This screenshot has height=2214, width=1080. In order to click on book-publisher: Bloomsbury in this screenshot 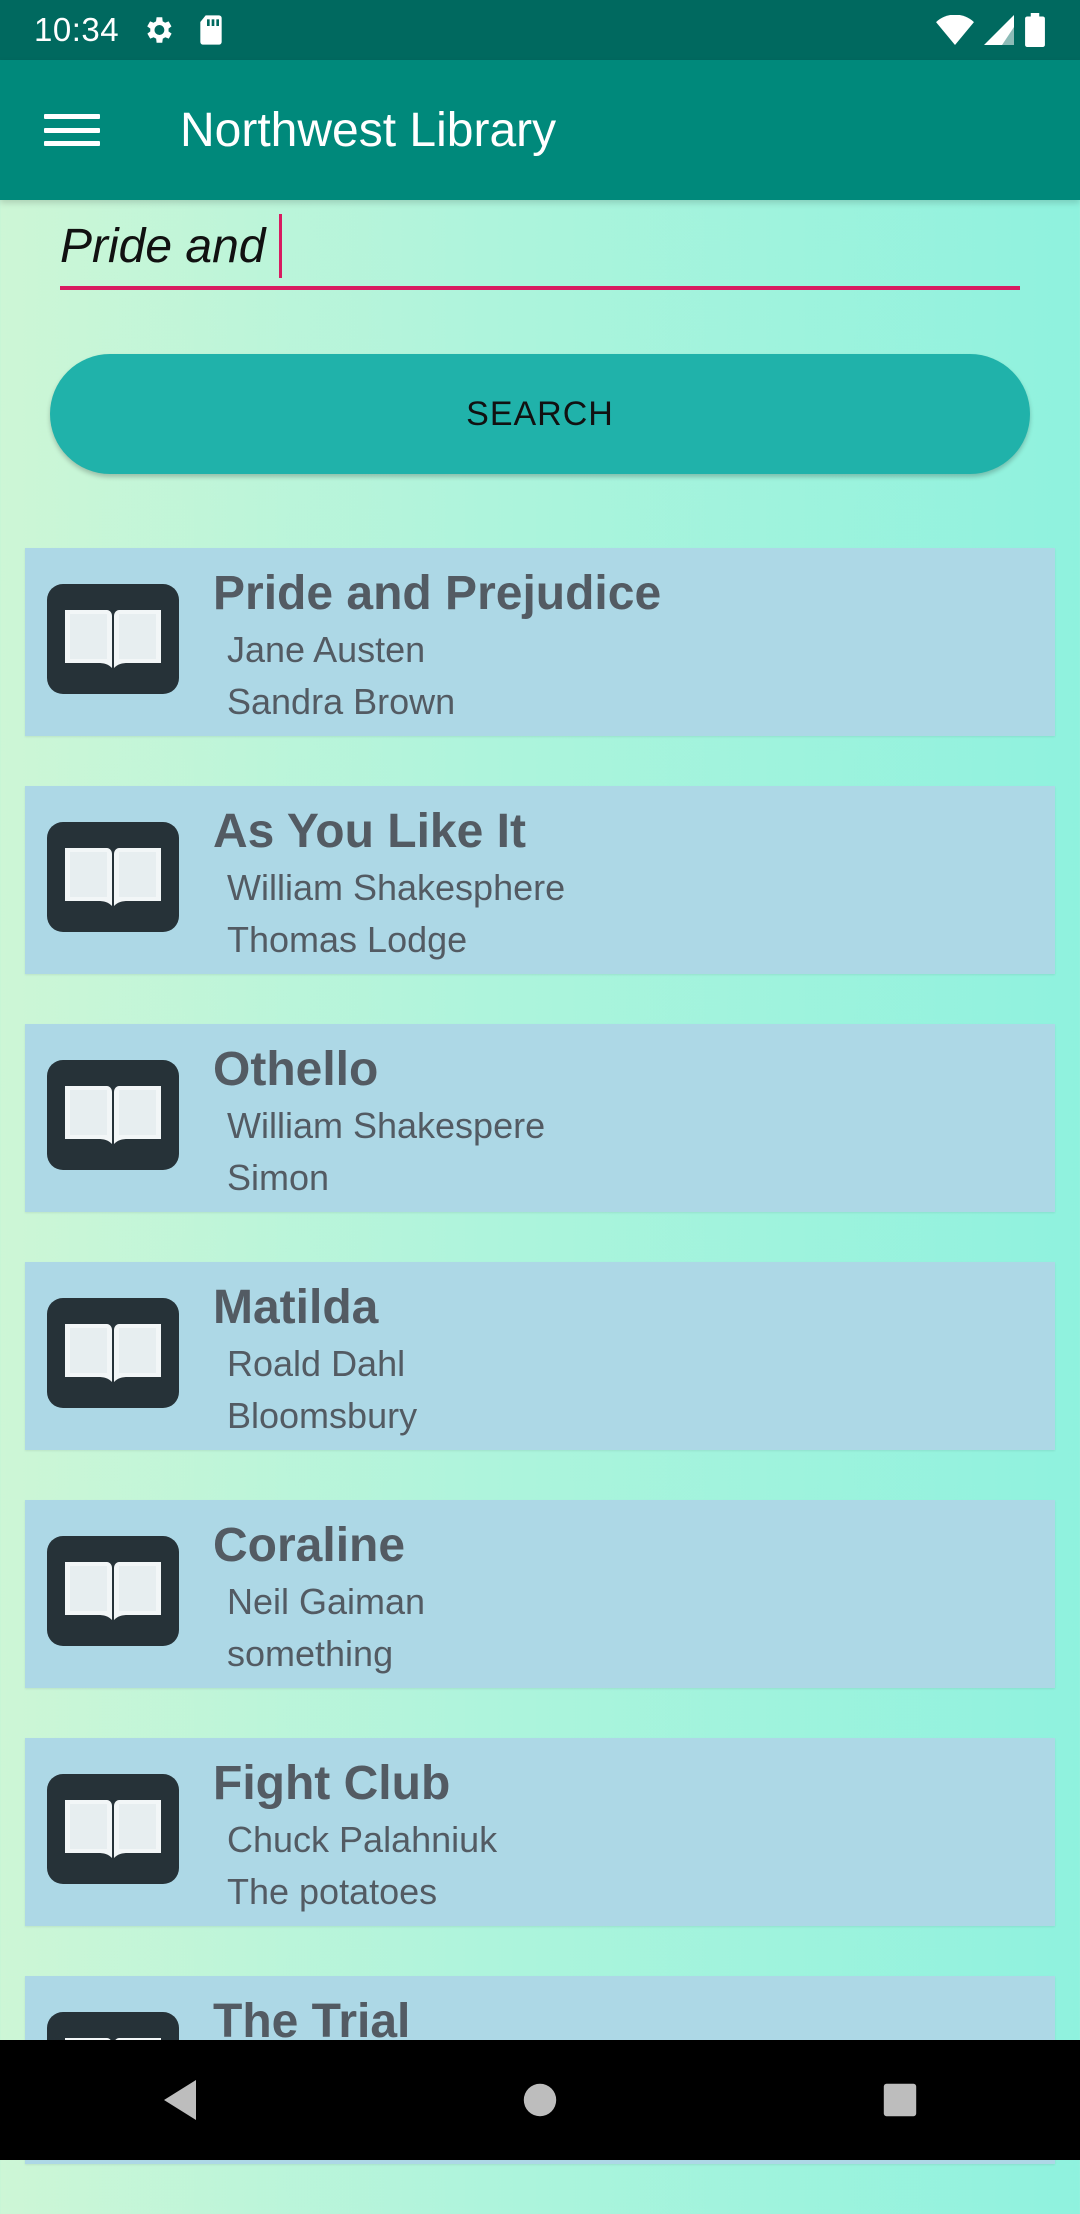, I will do `click(322, 1415)`.